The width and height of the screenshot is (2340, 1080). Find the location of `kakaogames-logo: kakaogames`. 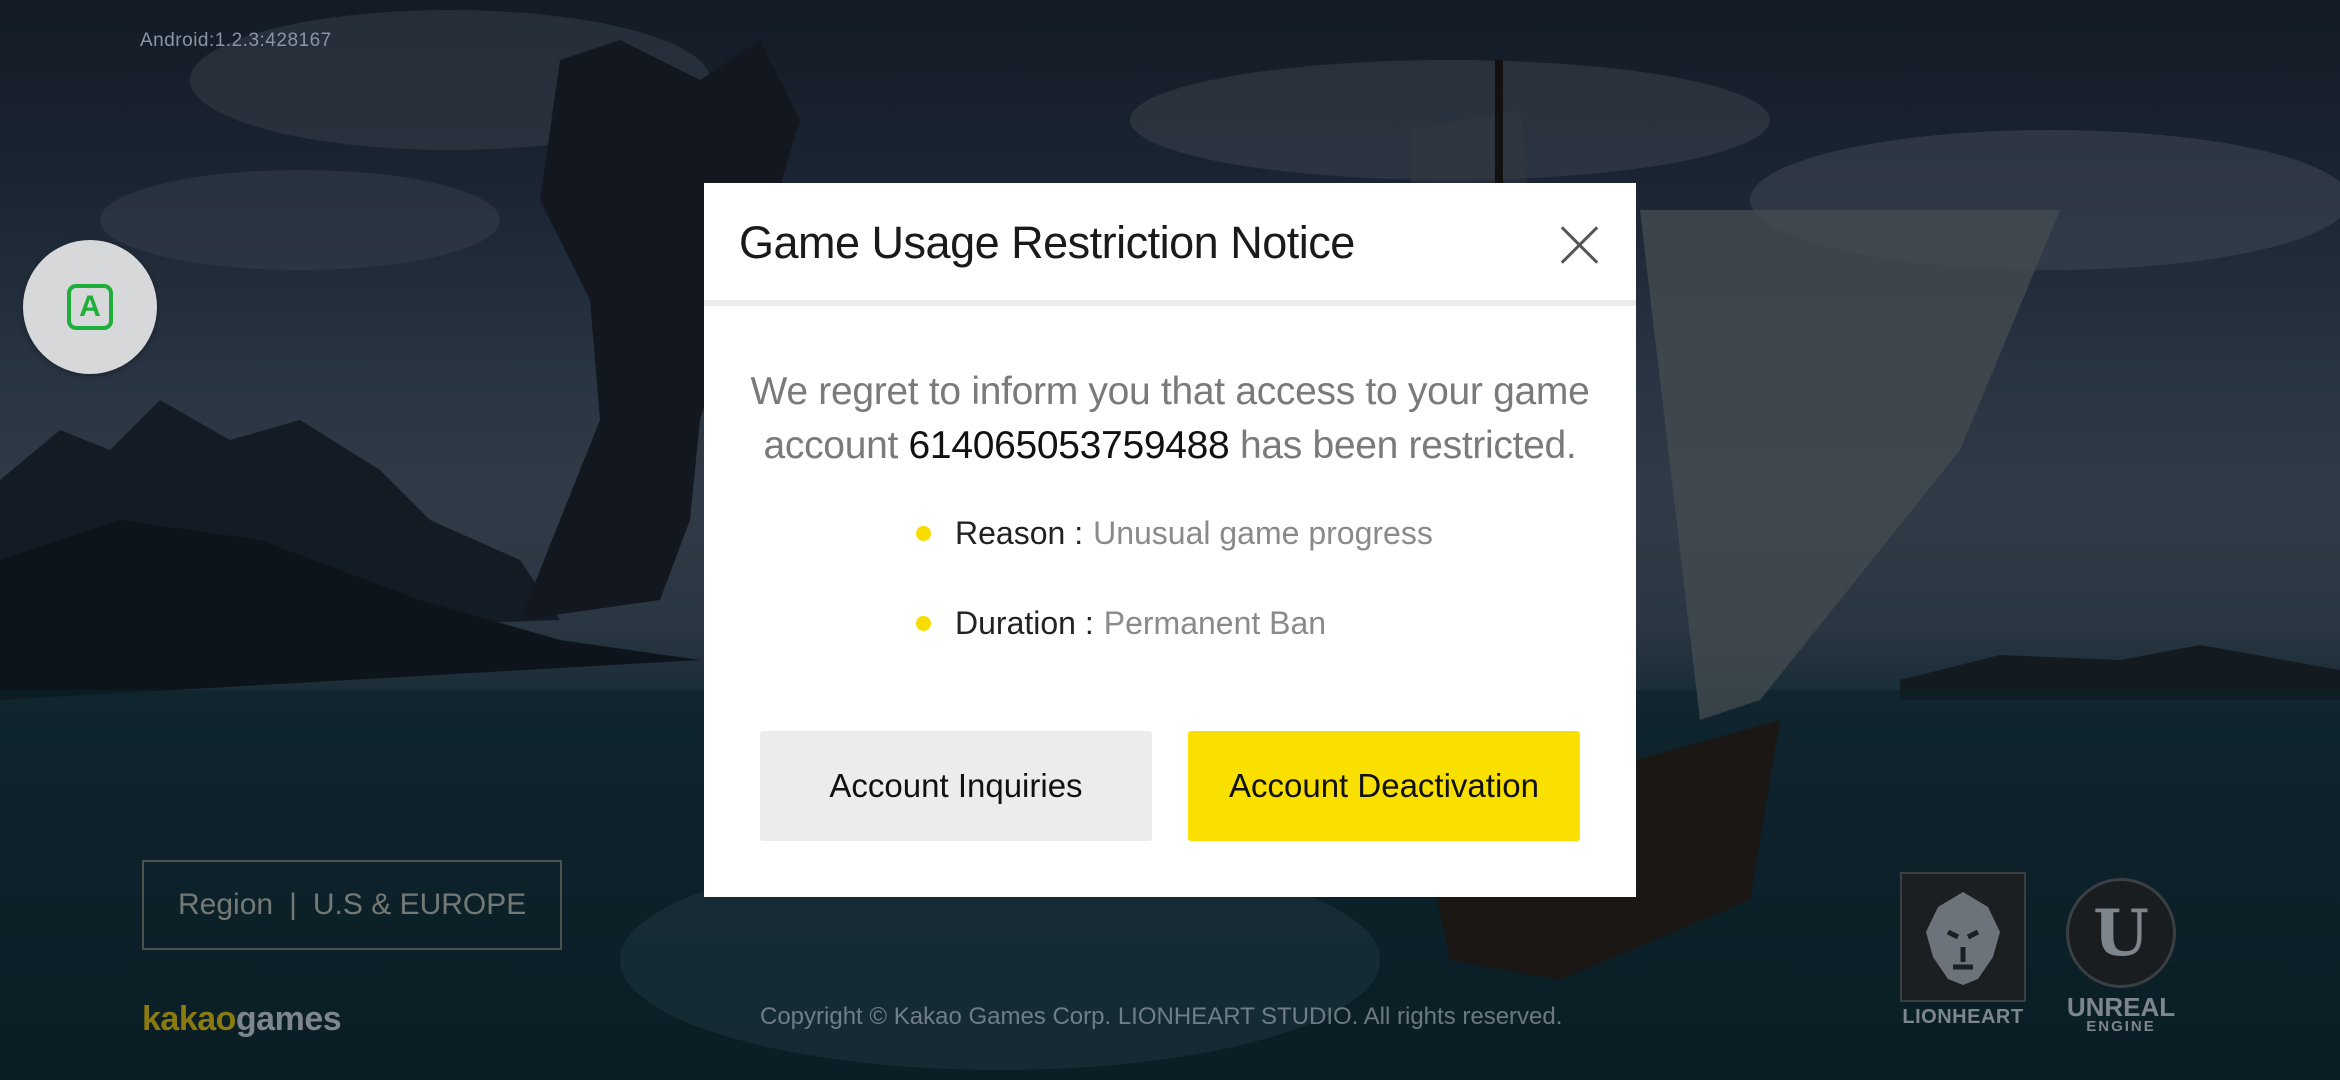

kakaogames-logo: kakaogames is located at coordinates (242, 1019).